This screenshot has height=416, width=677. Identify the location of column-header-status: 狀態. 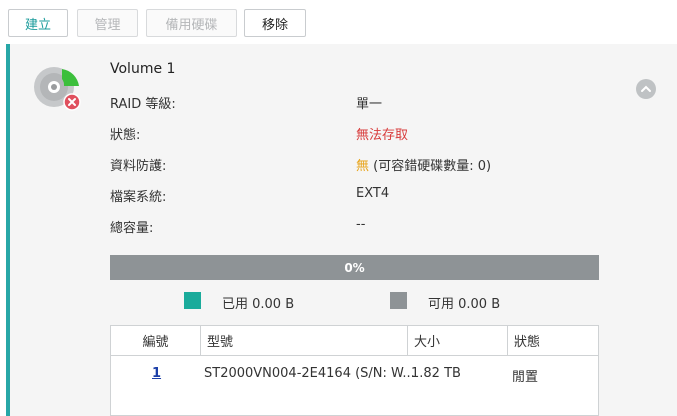
(553, 341).